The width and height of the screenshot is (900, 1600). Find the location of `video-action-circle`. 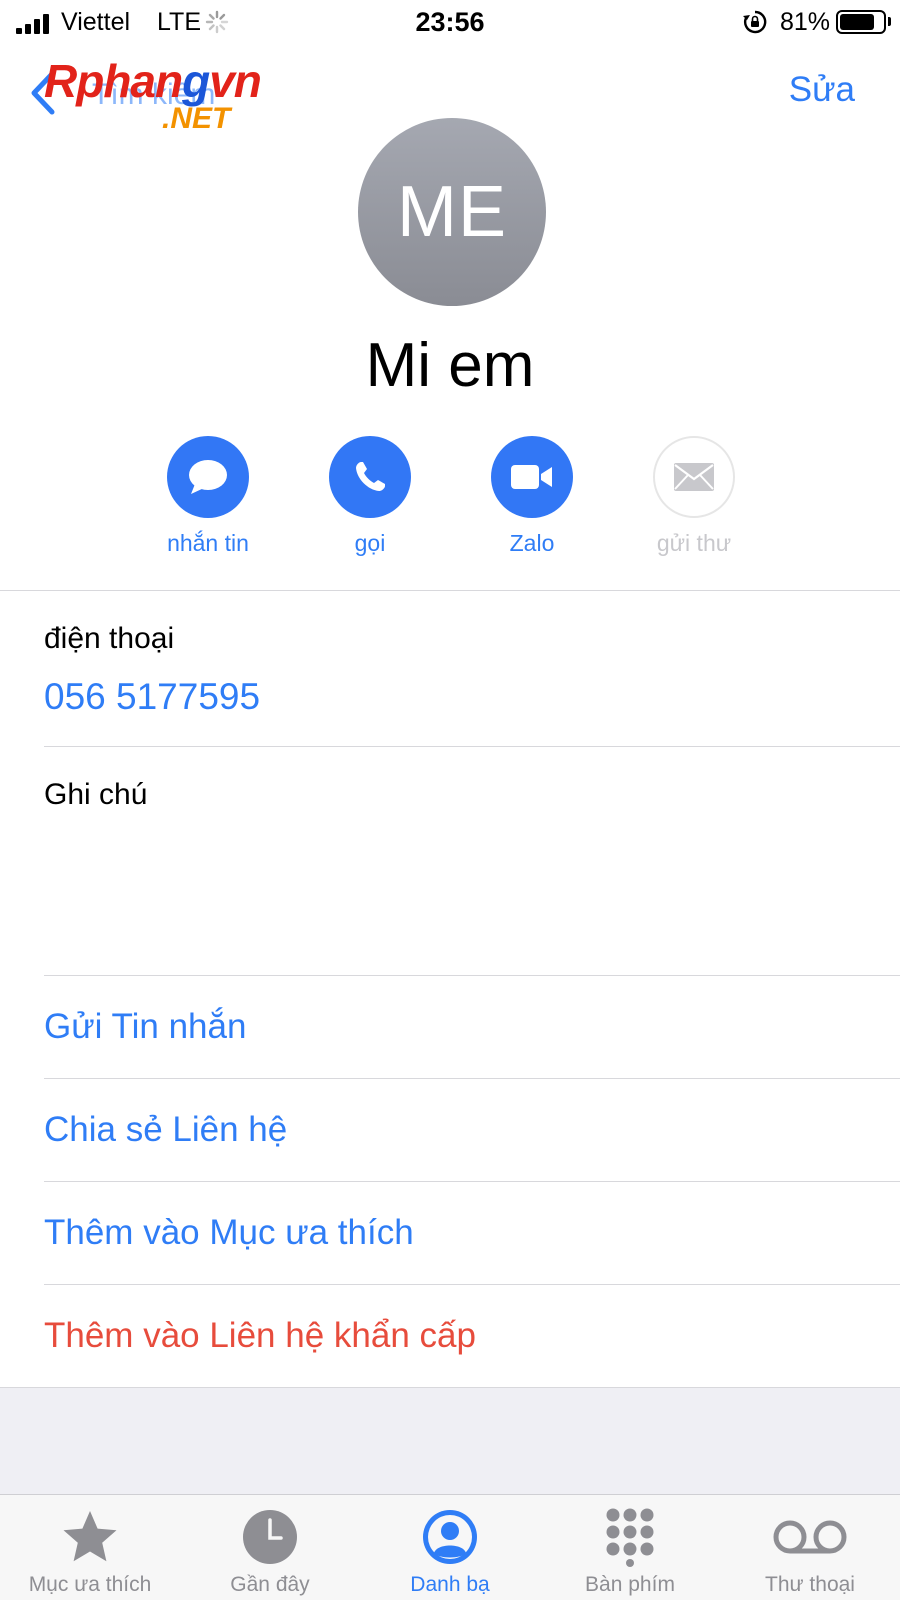

video-action-circle is located at coordinates (532, 477).